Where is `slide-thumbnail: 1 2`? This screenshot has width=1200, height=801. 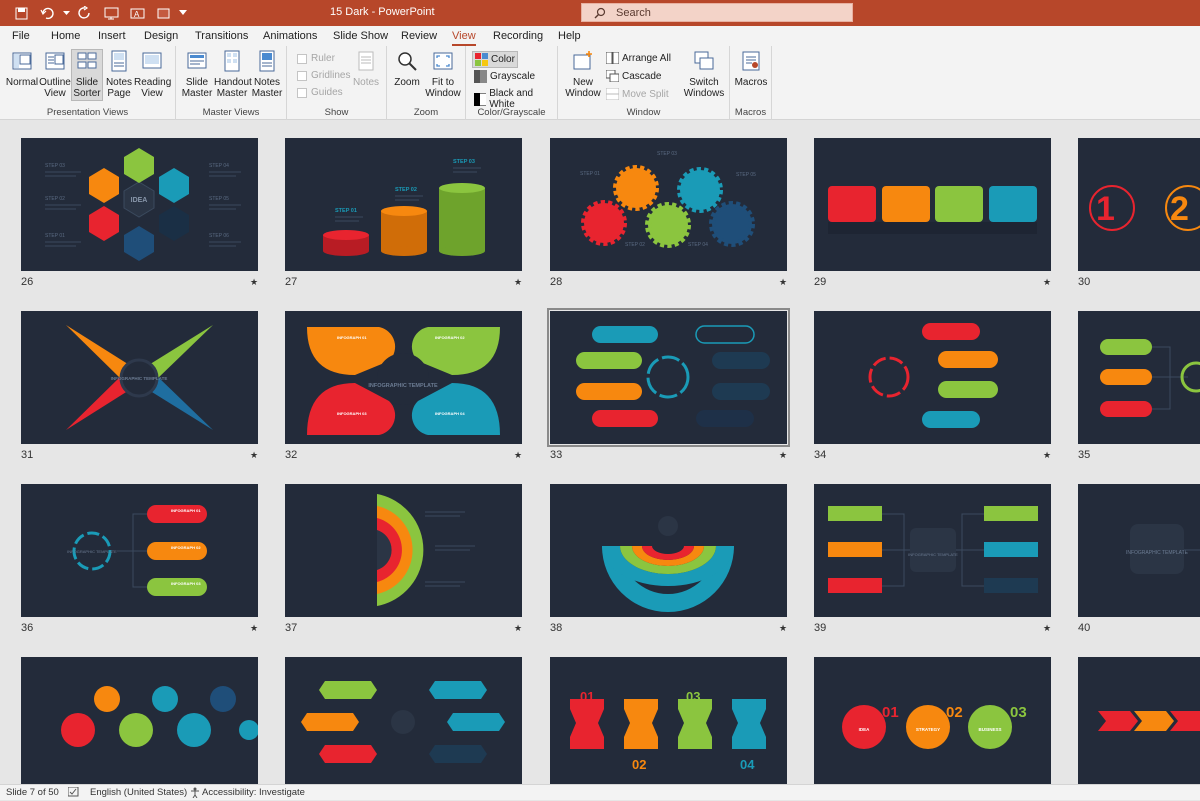
slide-thumbnail: 1 2 is located at coordinates (1139, 204).